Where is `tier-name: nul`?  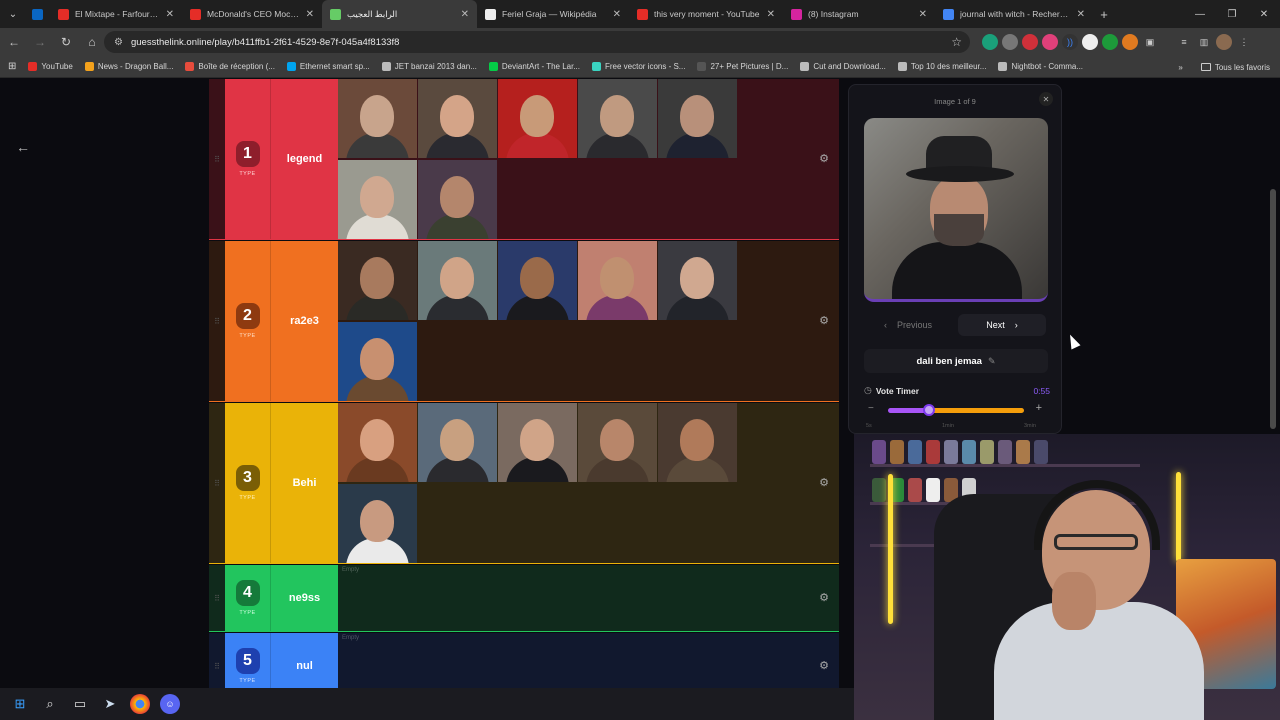 tier-name: nul is located at coordinates (304, 660).